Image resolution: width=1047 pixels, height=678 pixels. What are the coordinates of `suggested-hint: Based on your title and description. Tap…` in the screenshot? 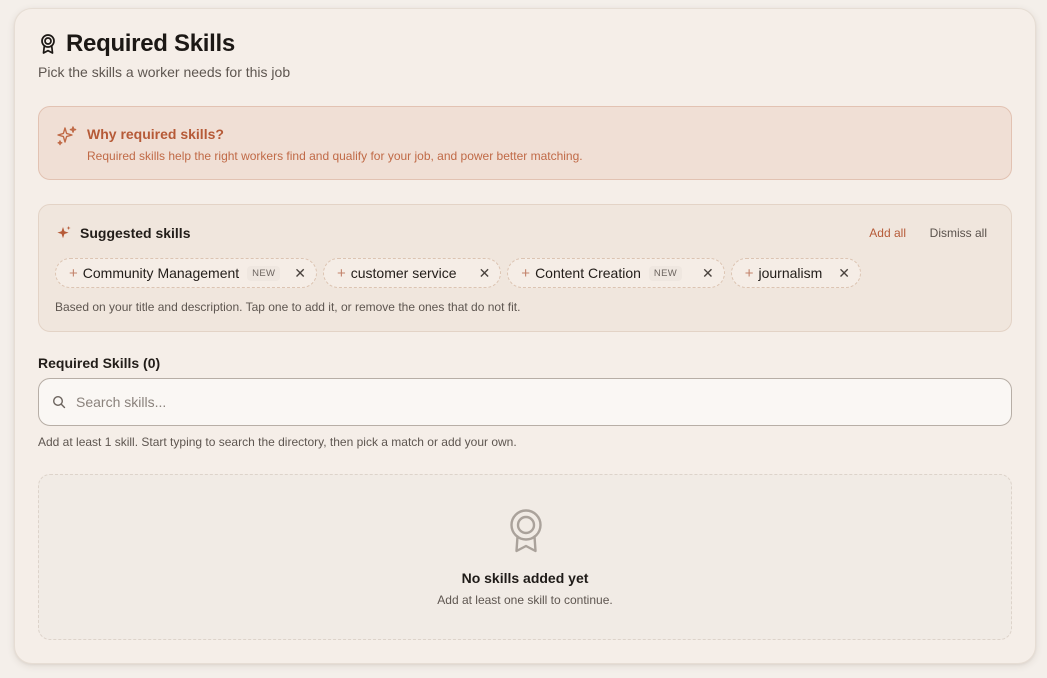 It's located at (288, 307).